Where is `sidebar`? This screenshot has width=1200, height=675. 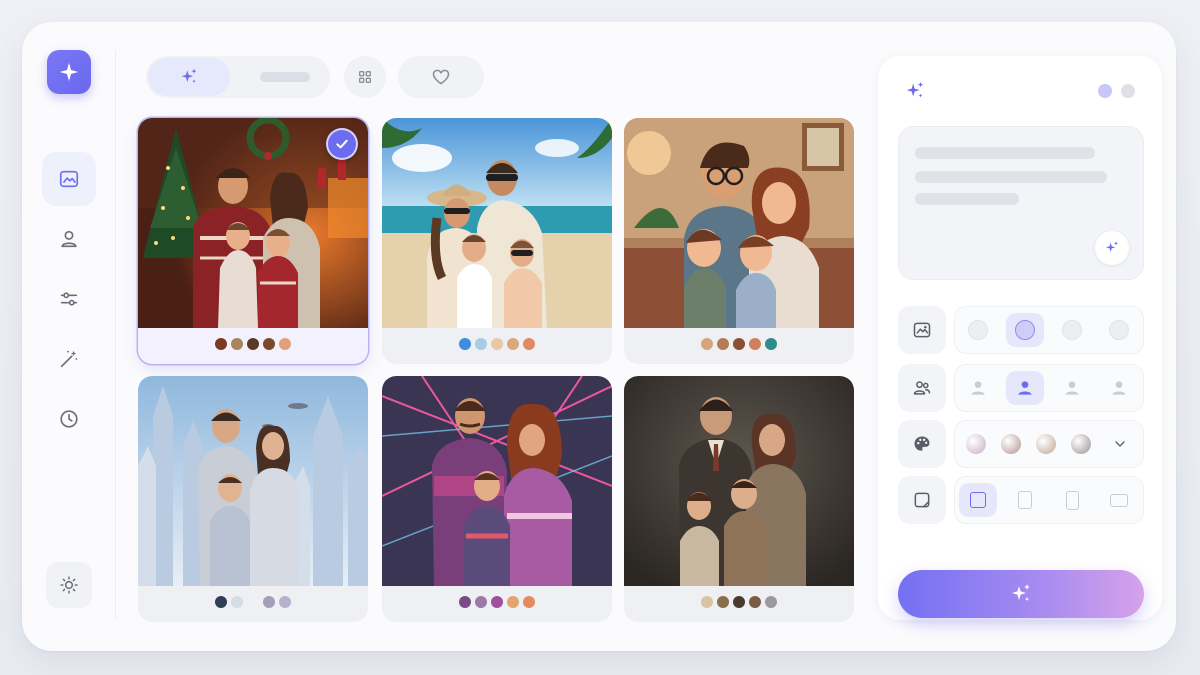 sidebar is located at coordinates (69, 336).